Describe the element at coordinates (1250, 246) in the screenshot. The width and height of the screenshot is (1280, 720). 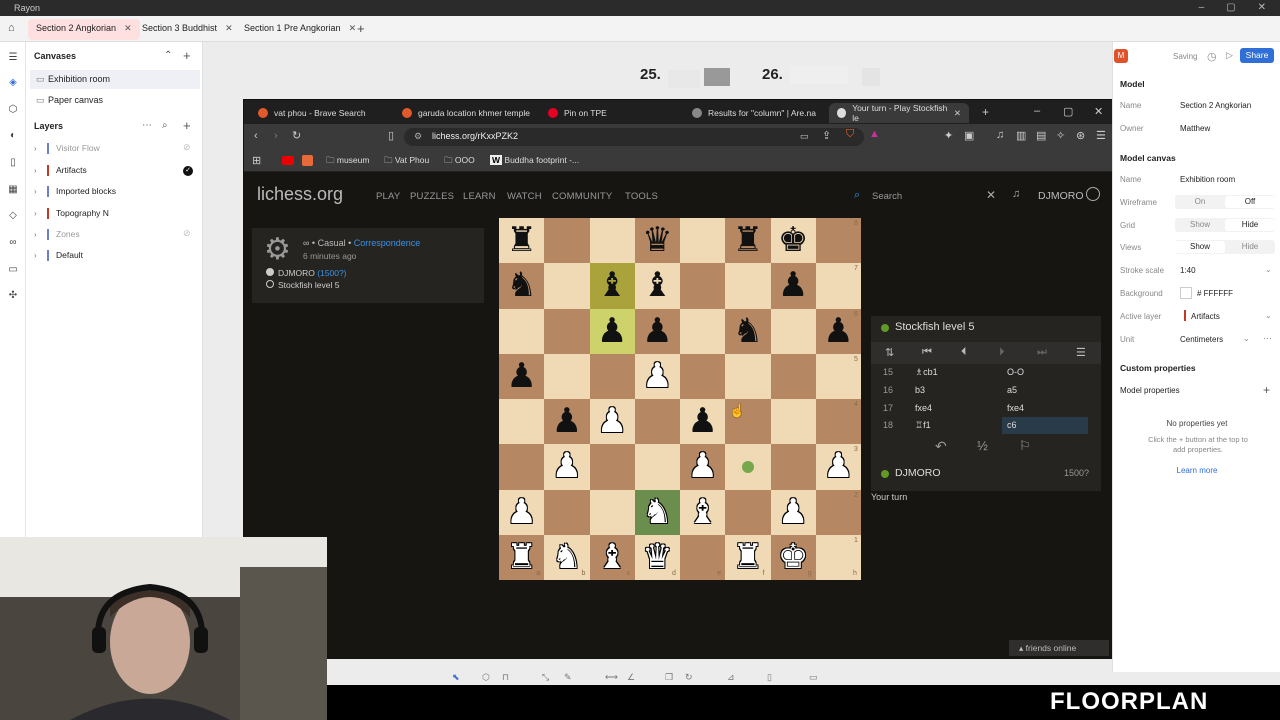
I see `views-hide: Hide` at that location.